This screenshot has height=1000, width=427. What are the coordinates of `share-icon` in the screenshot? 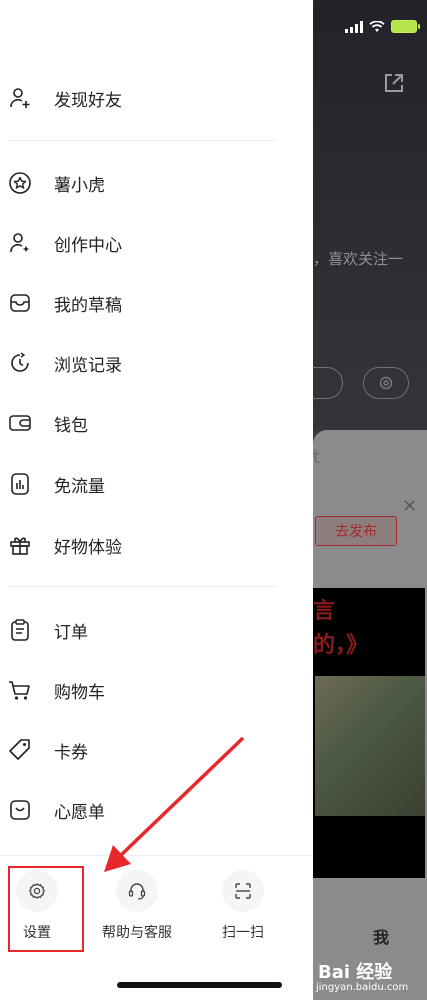 It's located at (394, 83).